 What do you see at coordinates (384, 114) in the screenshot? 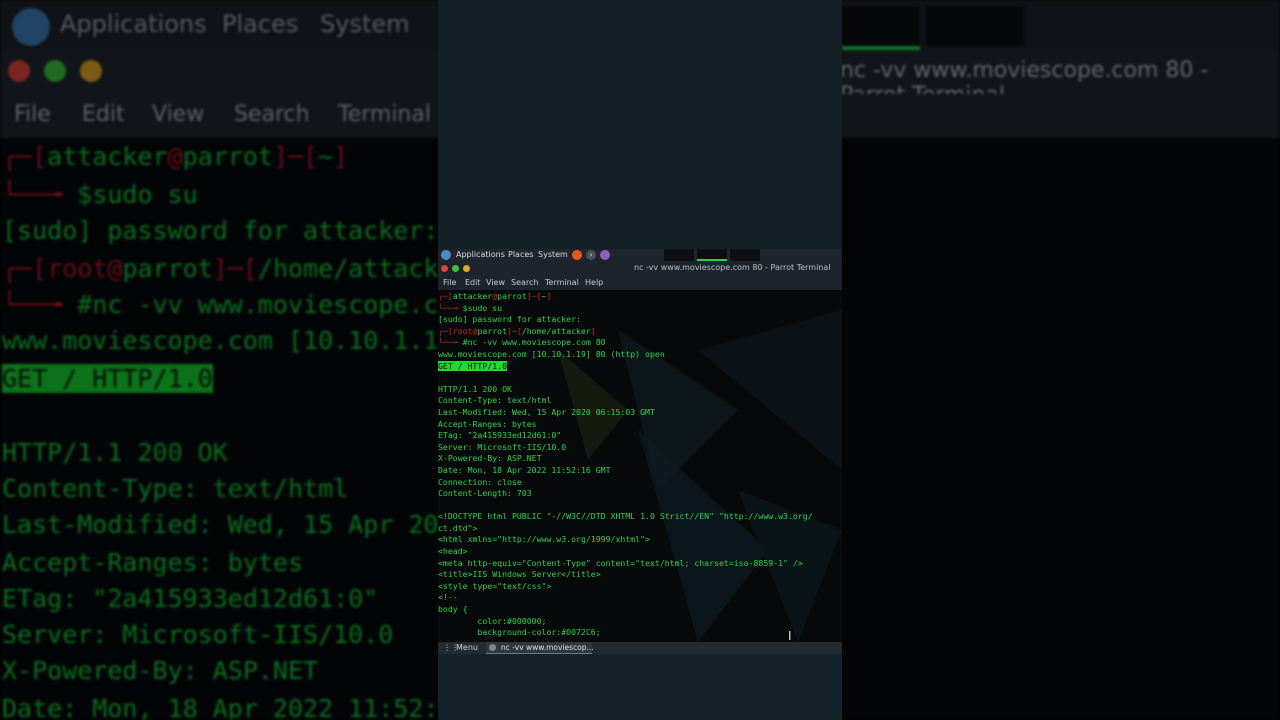
I see `bg-menu-terminal: Terminal` at bounding box center [384, 114].